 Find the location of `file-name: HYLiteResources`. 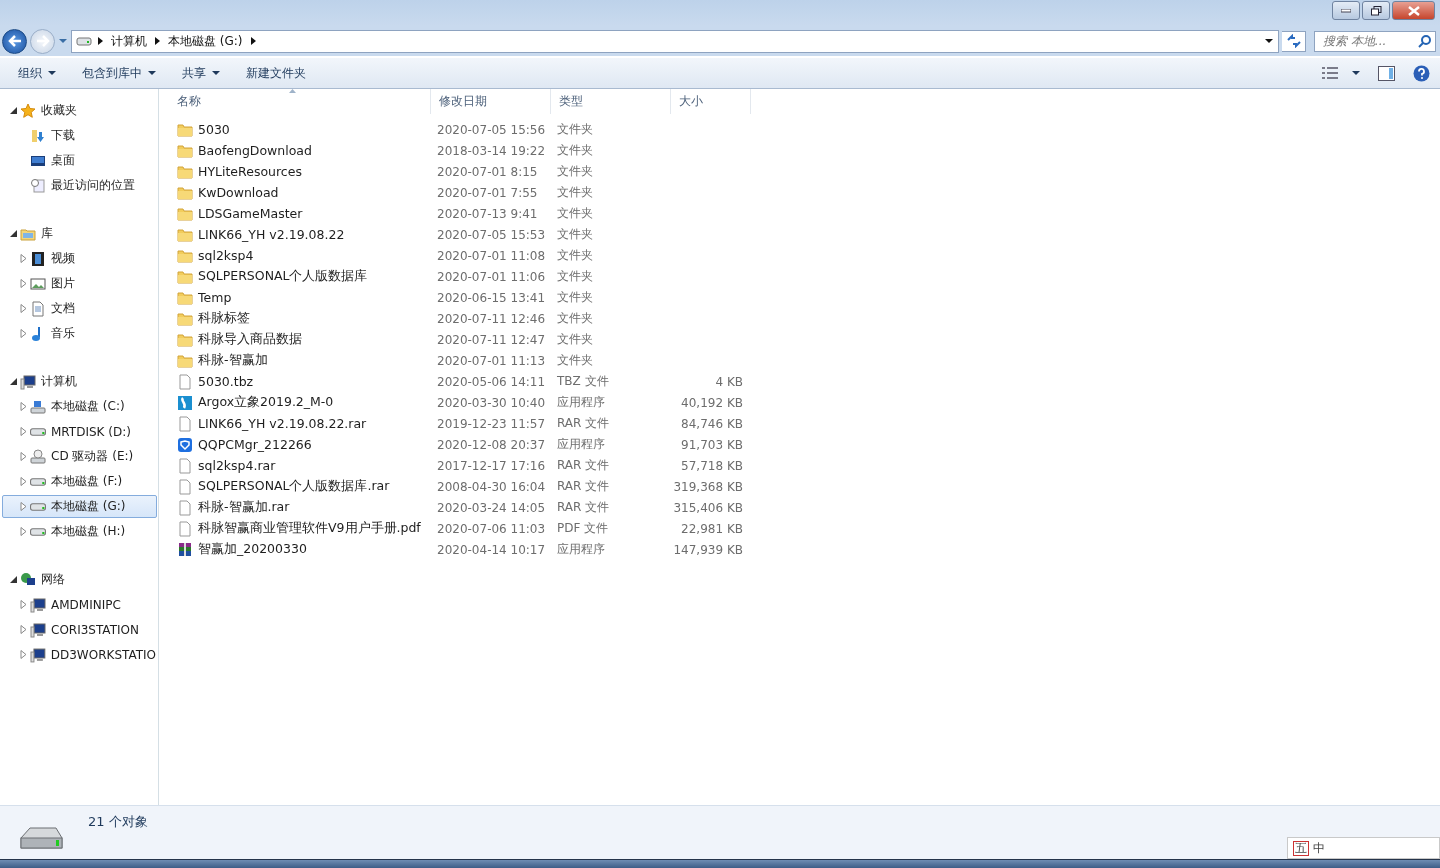

file-name: HYLiteResources is located at coordinates (300, 171).